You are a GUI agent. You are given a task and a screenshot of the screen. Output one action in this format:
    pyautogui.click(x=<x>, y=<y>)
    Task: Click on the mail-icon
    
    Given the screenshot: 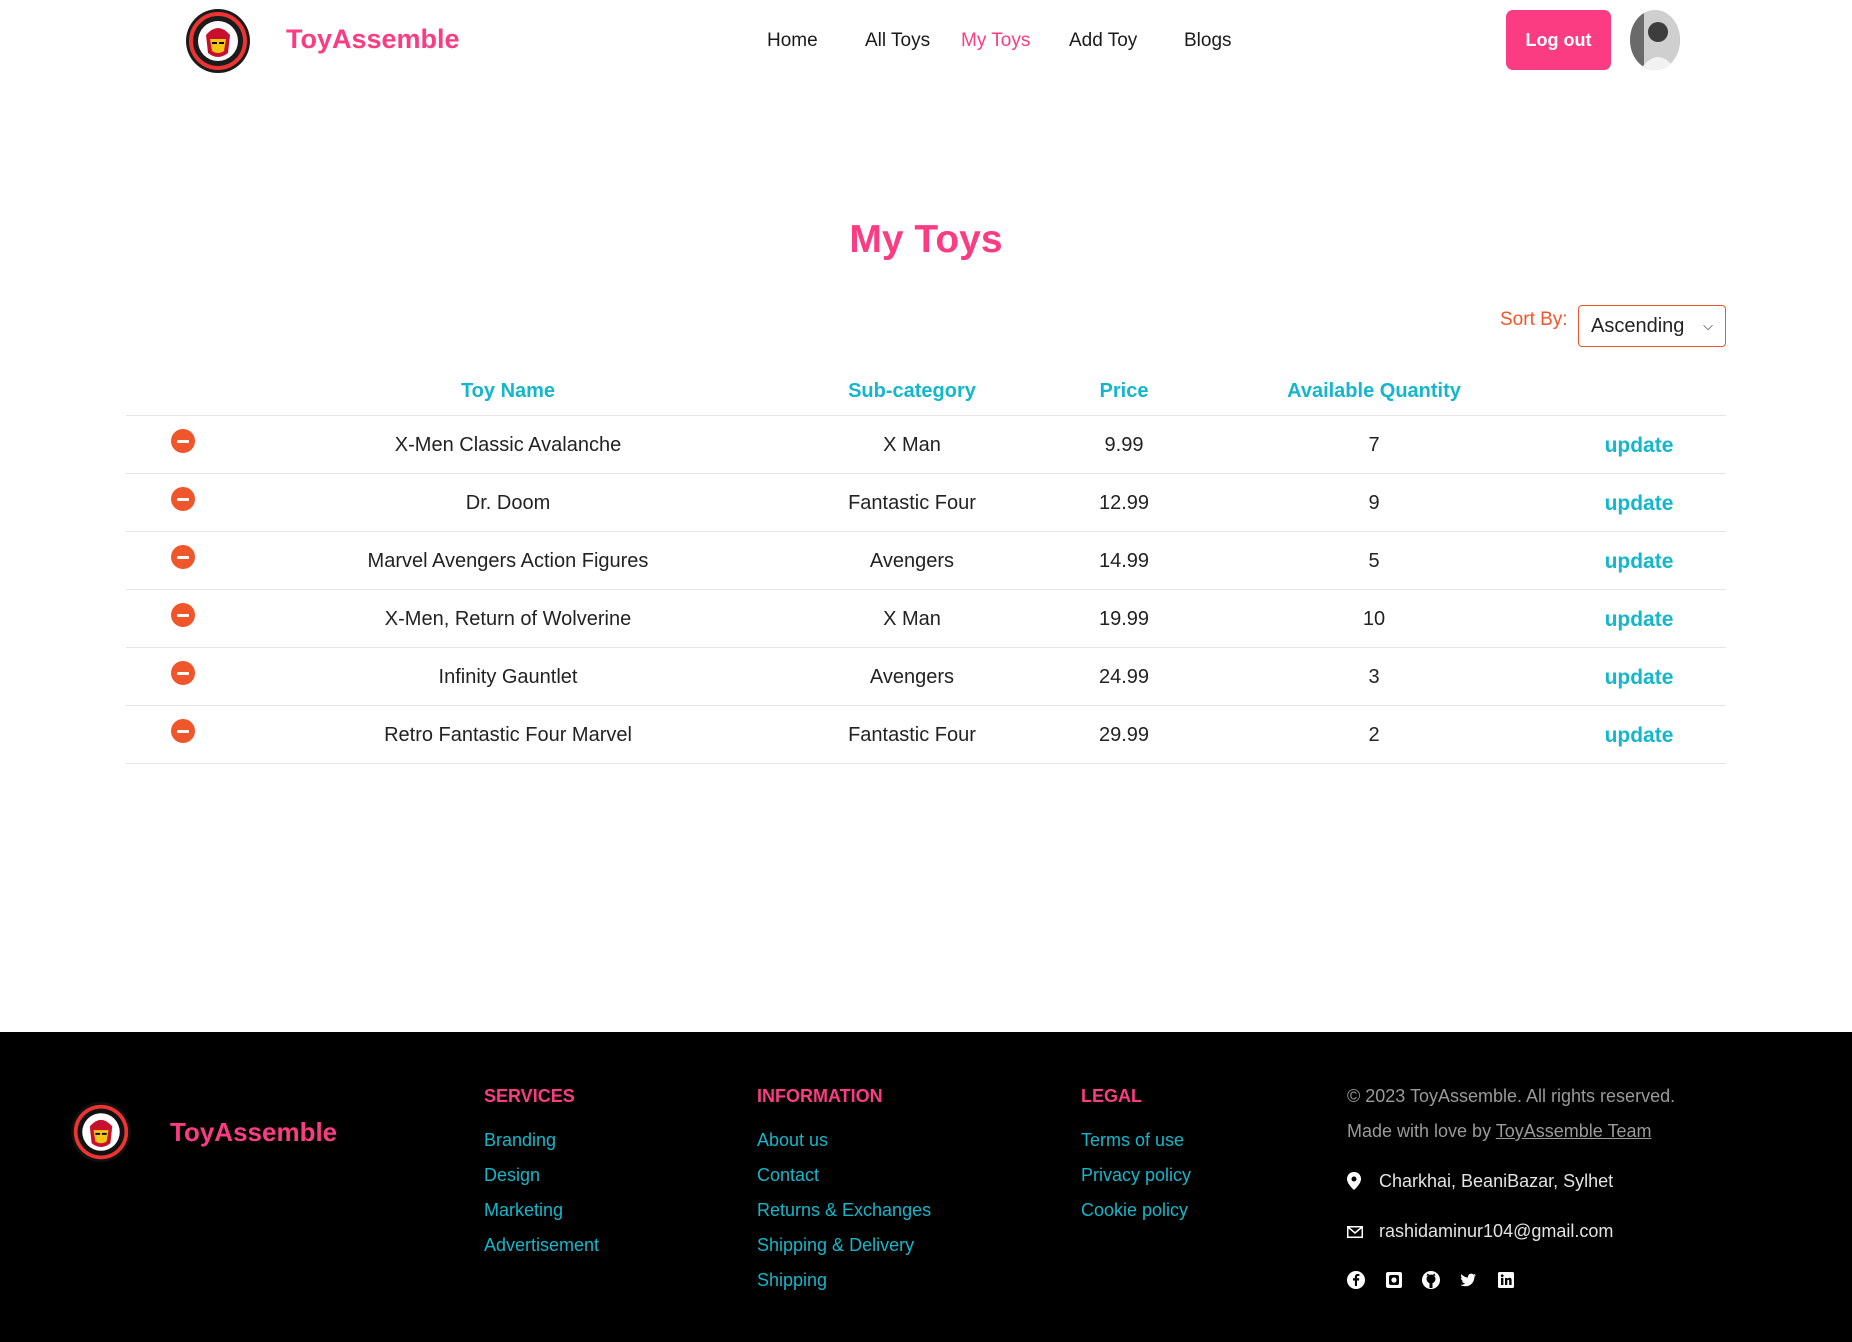 What is the action you would take?
    pyautogui.click(x=1355, y=1234)
    